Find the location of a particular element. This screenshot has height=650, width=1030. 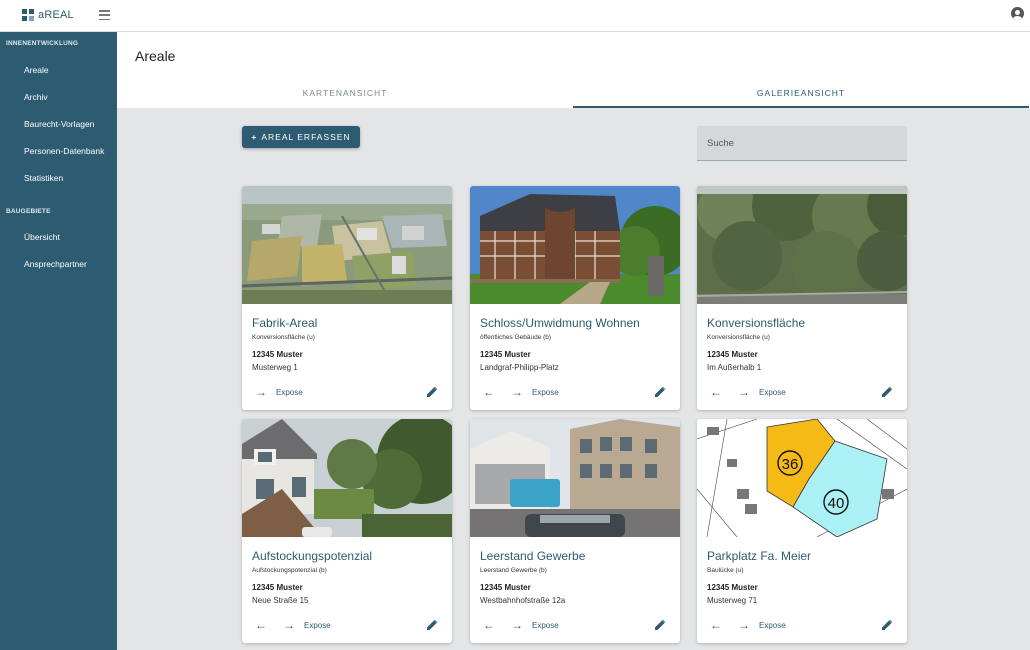

plot-label-40: 40 is located at coordinates (836, 503).